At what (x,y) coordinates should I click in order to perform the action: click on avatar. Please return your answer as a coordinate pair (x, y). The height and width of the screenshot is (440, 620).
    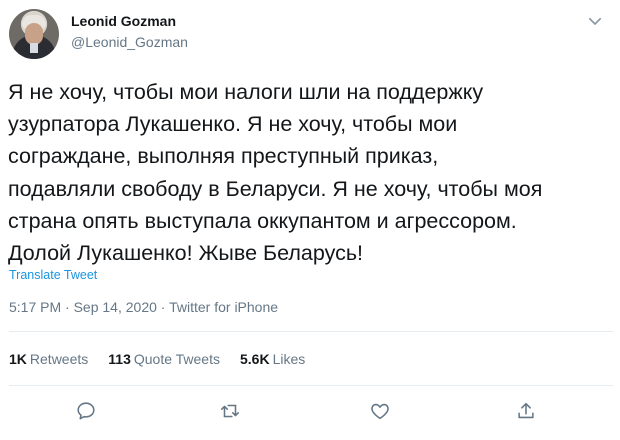
    Looking at the image, I should click on (34, 34).